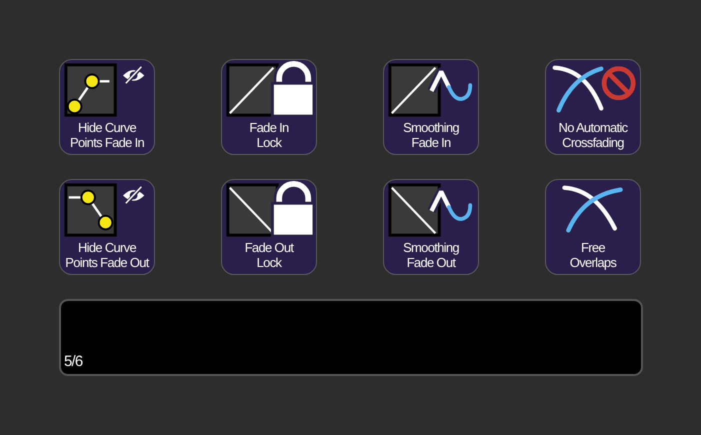  I want to click on action-button: Free Overlaps, so click(593, 227).